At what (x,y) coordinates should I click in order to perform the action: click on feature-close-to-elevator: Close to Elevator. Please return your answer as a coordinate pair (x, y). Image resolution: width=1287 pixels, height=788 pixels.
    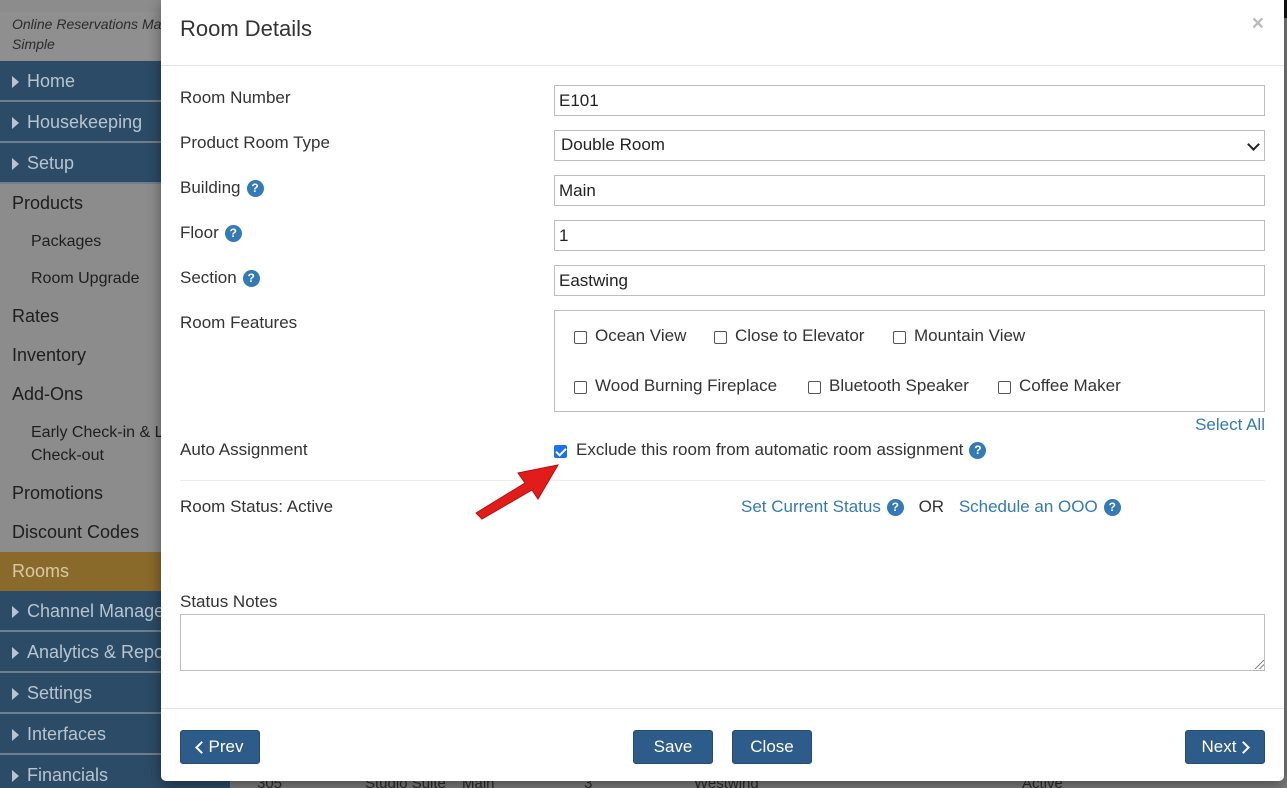
    Looking at the image, I should click on (789, 336).